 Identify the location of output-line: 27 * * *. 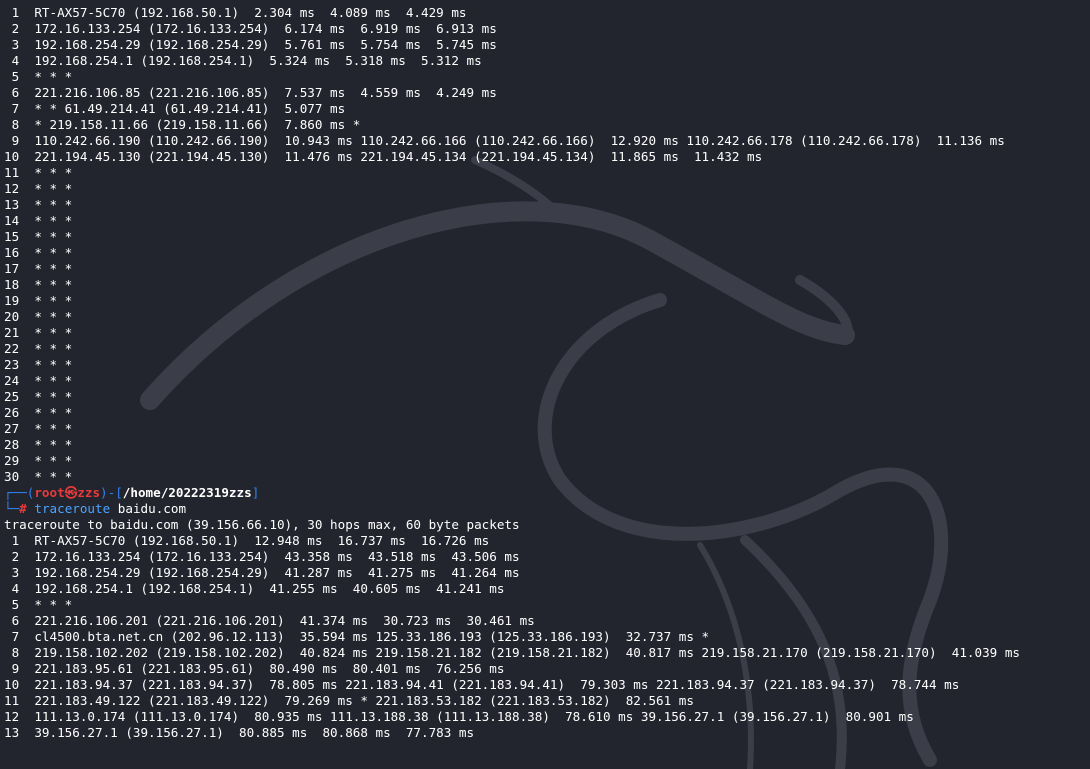
(38, 428).